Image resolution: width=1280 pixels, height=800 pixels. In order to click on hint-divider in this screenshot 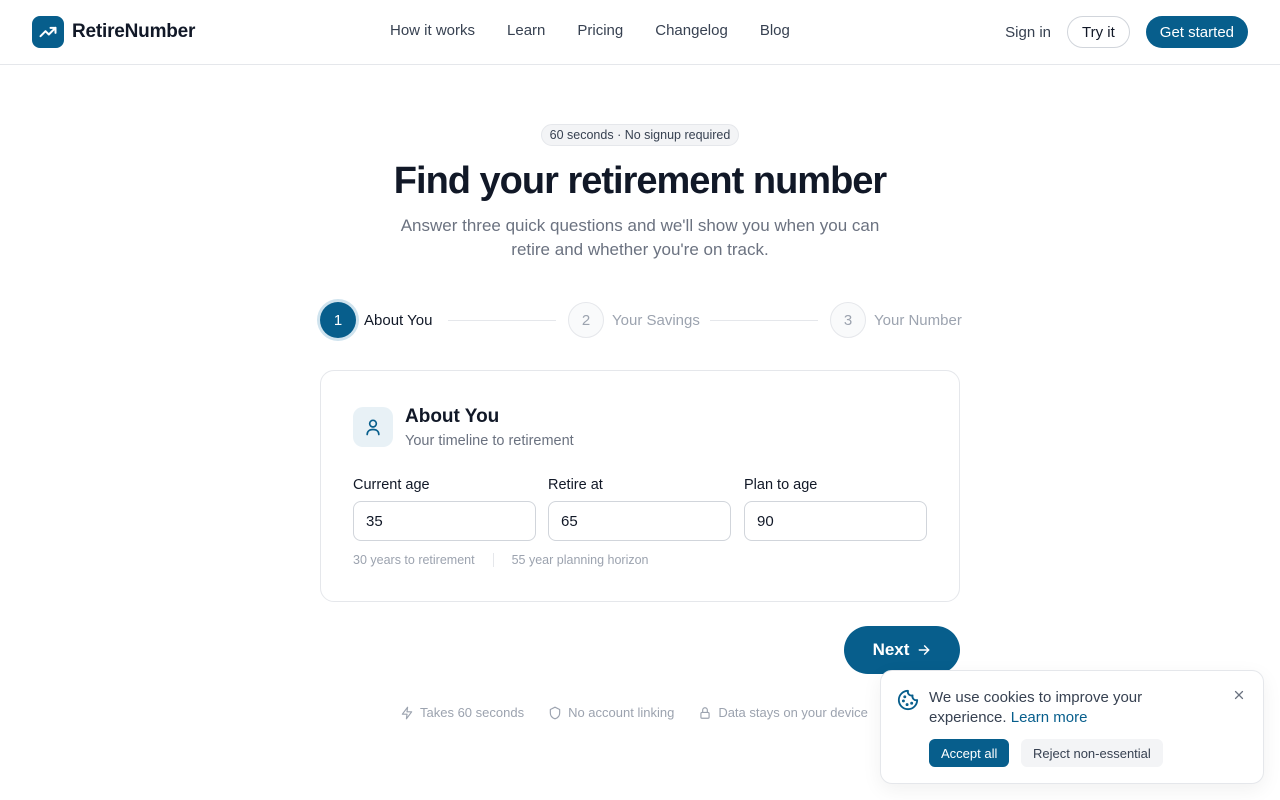, I will do `click(493, 560)`.